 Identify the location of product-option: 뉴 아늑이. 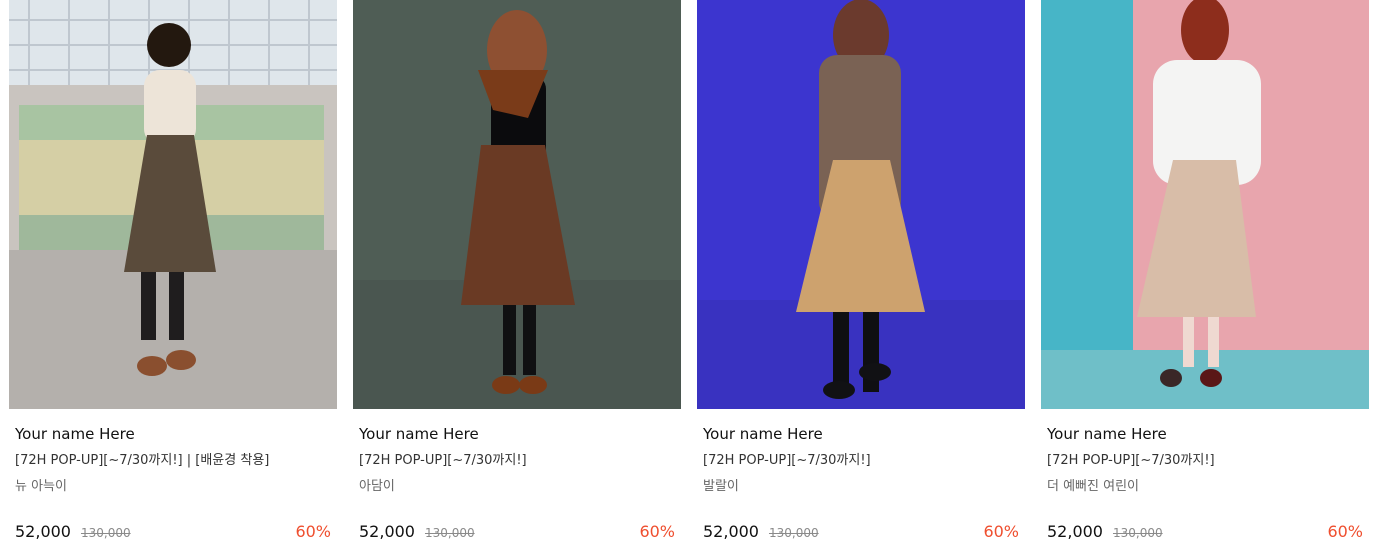
(41, 486).